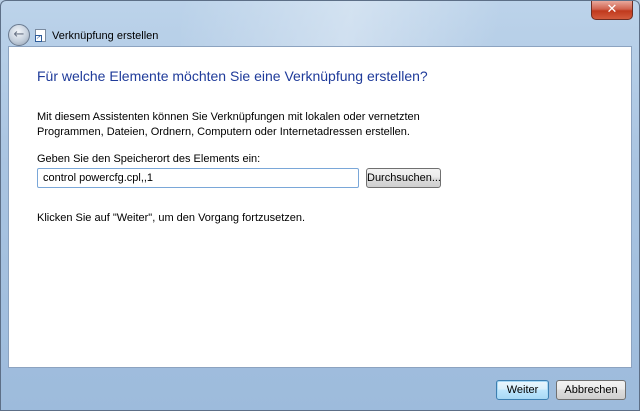  Describe the element at coordinates (522, 390) in the screenshot. I see `next-button: Weiter` at that location.